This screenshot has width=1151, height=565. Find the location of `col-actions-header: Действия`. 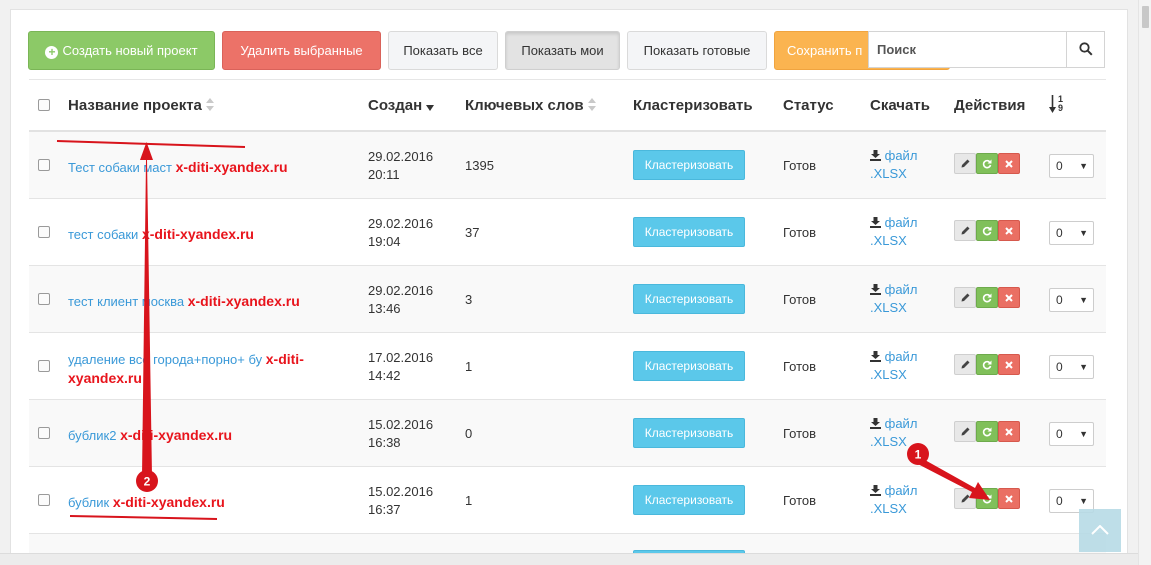

col-actions-header: Действия is located at coordinates (990, 105).